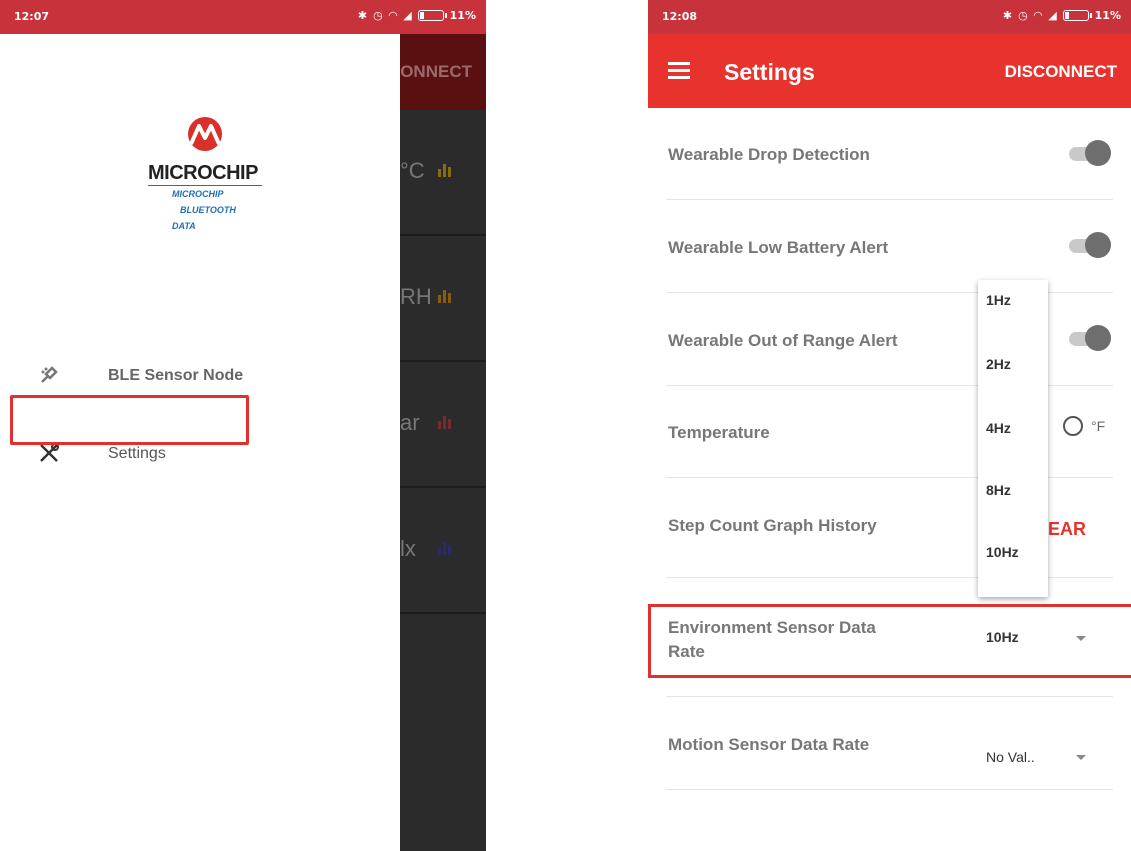 The height and width of the screenshot is (851, 1131). Describe the element at coordinates (1090, 153) in the screenshot. I see `wearable-drop-detection-toggle` at that location.